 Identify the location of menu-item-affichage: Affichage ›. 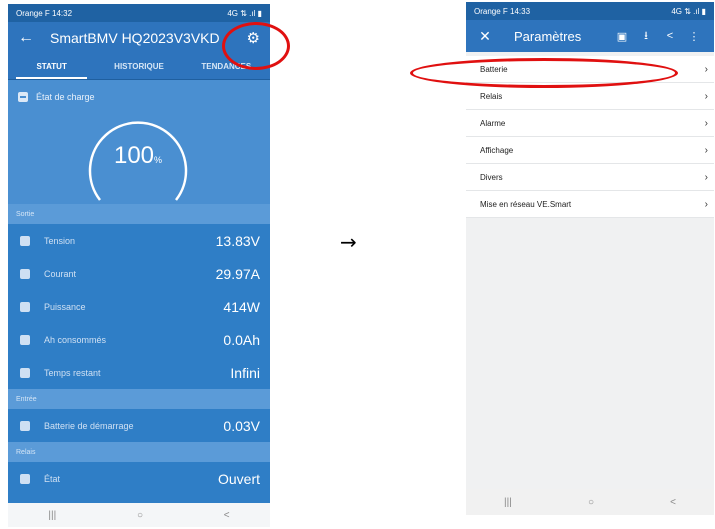
(590, 150).